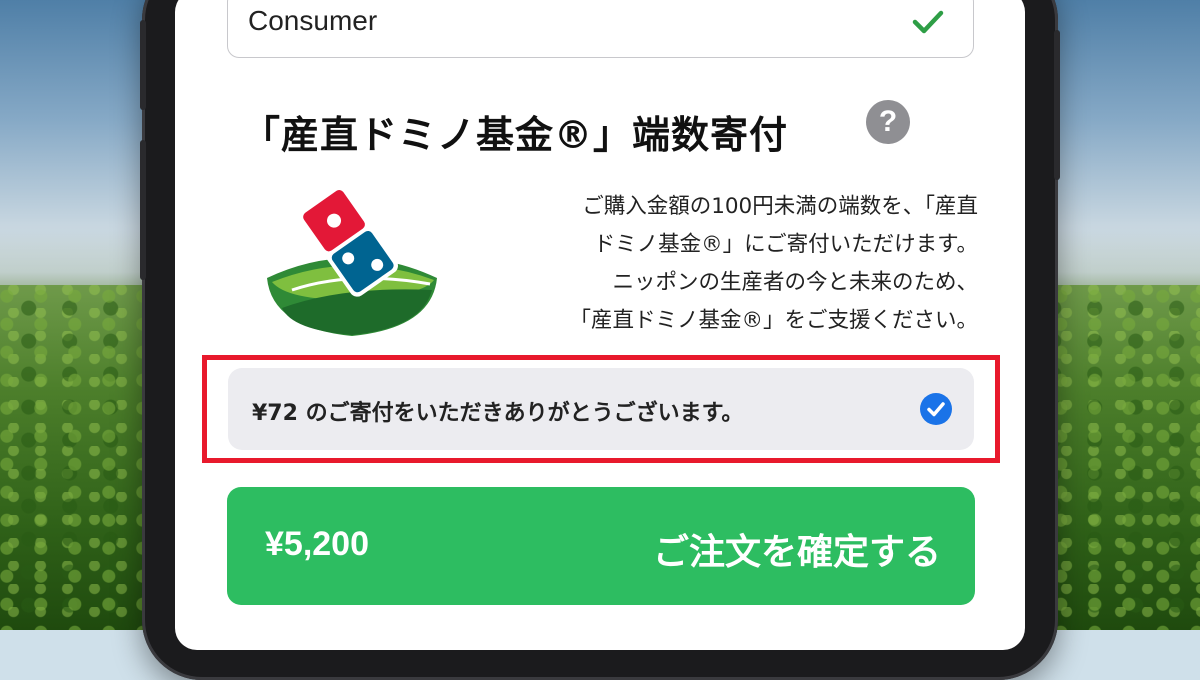 This screenshot has width=1200, height=680. Describe the element at coordinates (317, 544) in the screenshot. I see `order-total: ¥5,200` at that location.